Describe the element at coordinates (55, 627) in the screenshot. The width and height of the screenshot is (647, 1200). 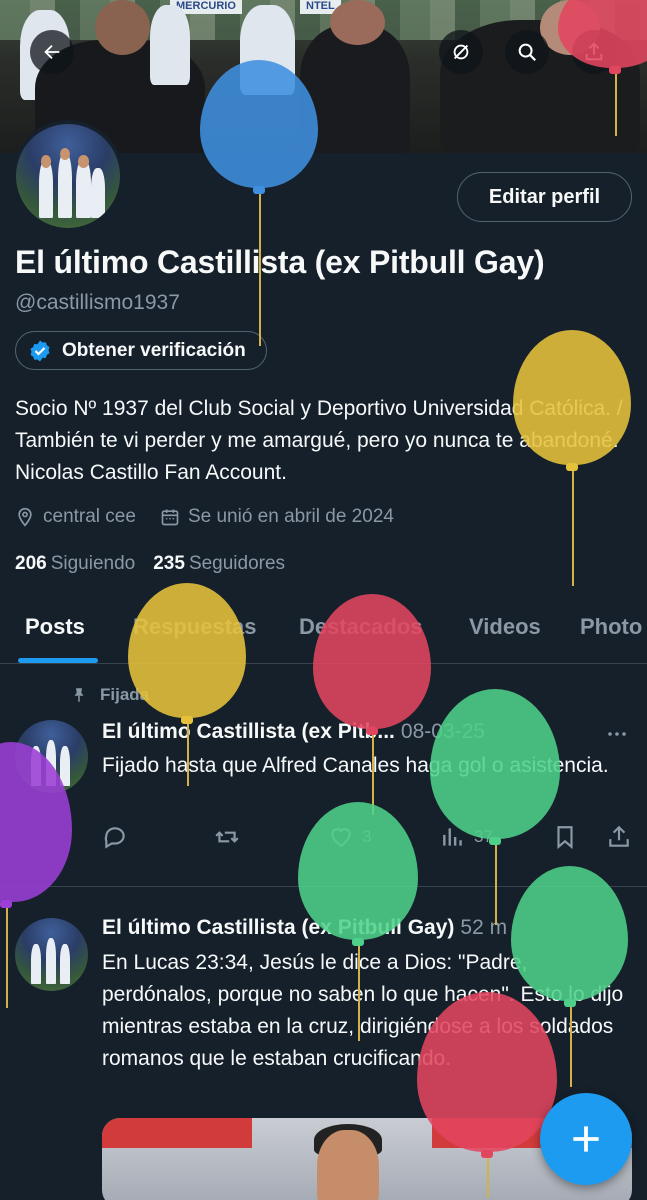
I see `tab-posts: Posts` at that location.